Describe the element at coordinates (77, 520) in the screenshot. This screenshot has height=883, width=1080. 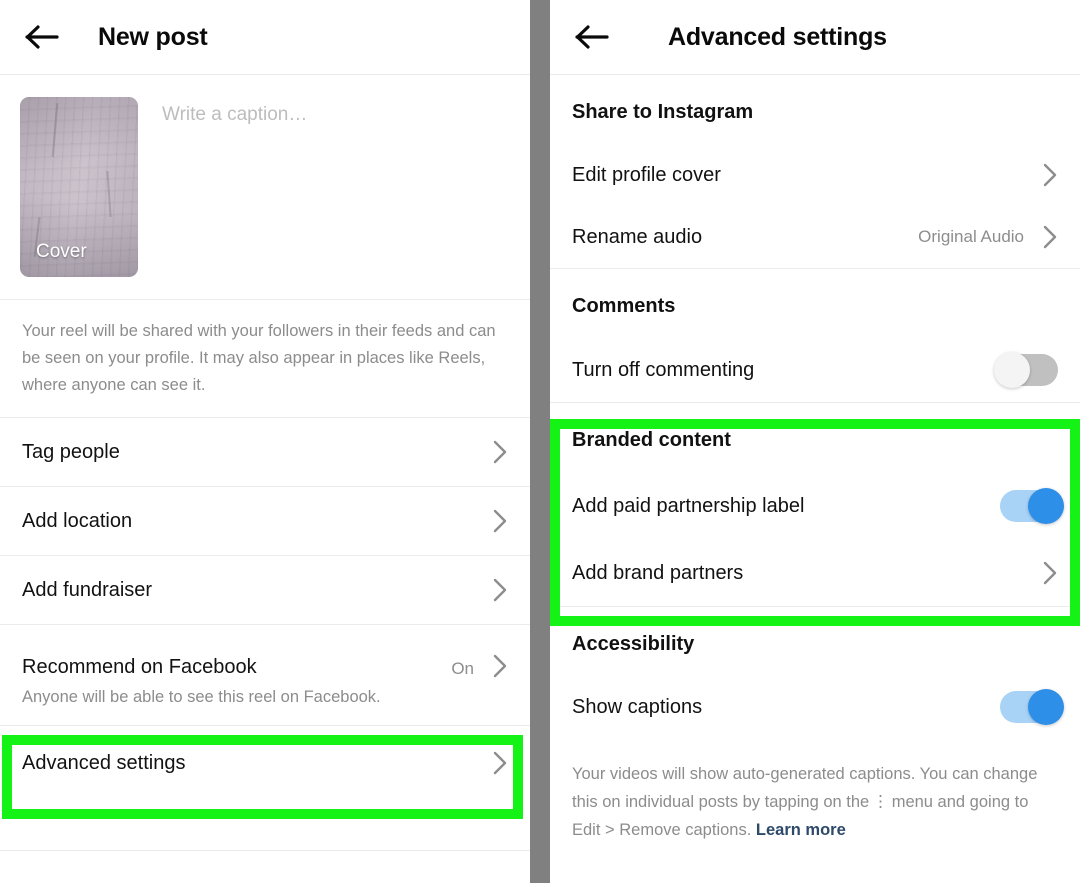
I see `row-label: Add location` at that location.